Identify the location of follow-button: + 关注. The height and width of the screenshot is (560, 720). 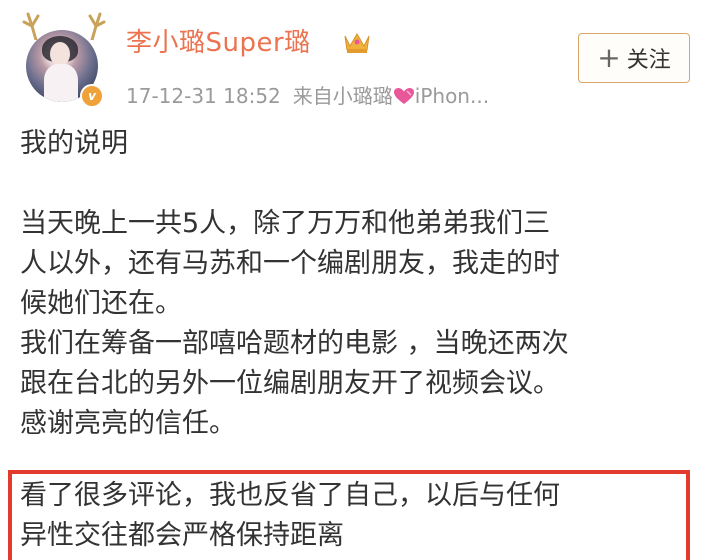
(634, 58).